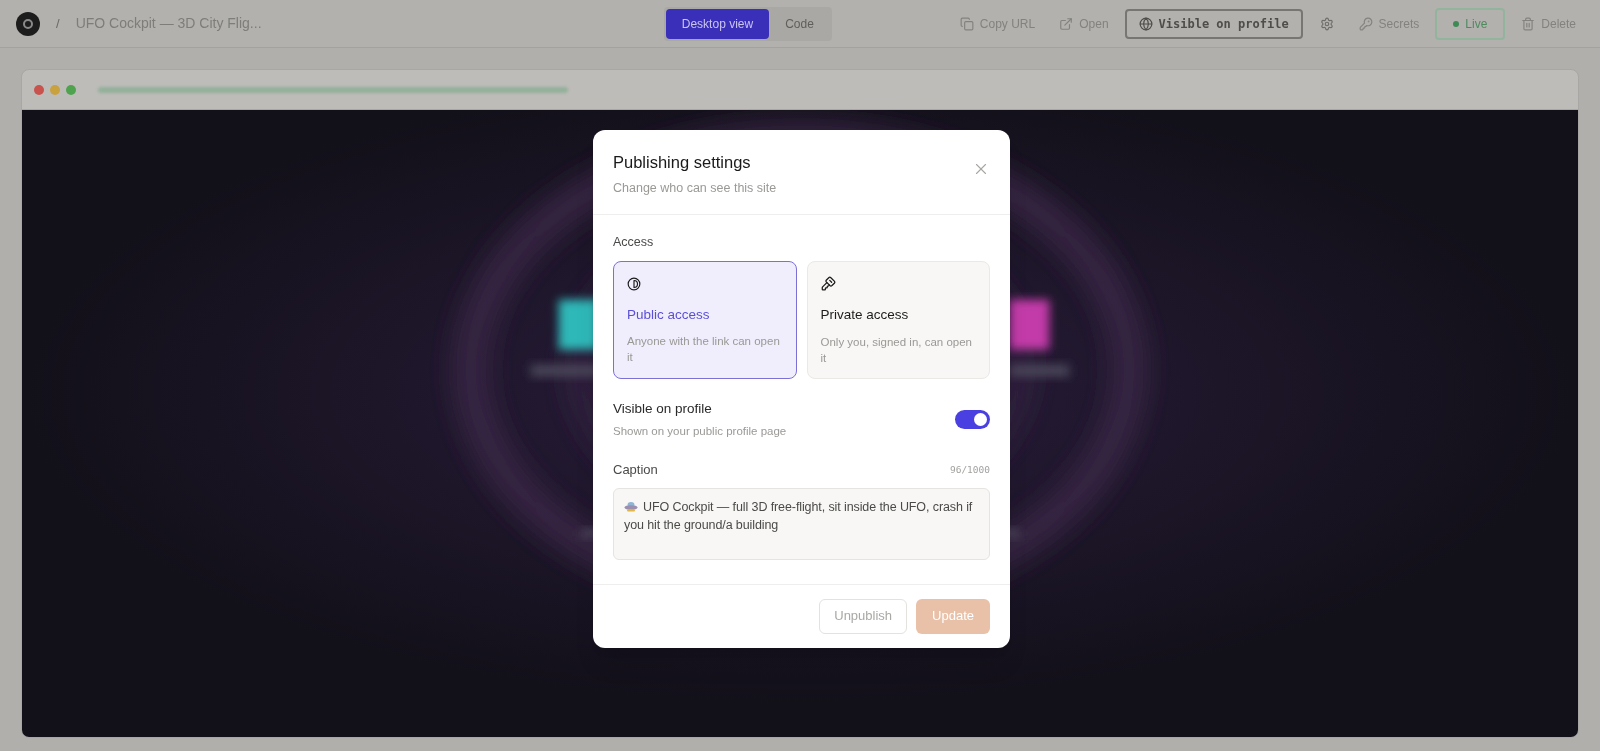 The height and width of the screenshot is (751, 1600). I want to click on access-option-card: Private access Only you, signed in, can open it, so click(898, 320).